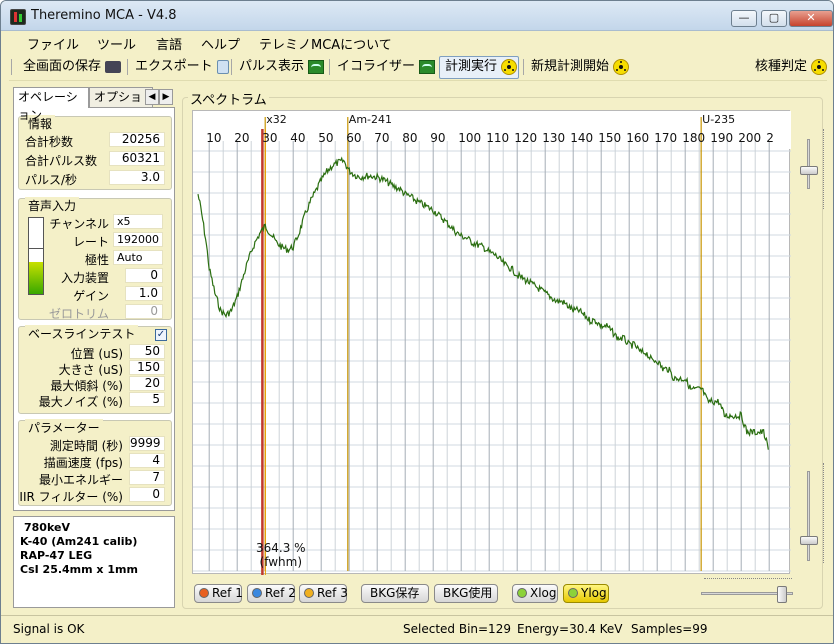  Describe the element at coordinates (78, 314) in the screenshot. I see `zero-trim-label: ゼロトリム` at that location.